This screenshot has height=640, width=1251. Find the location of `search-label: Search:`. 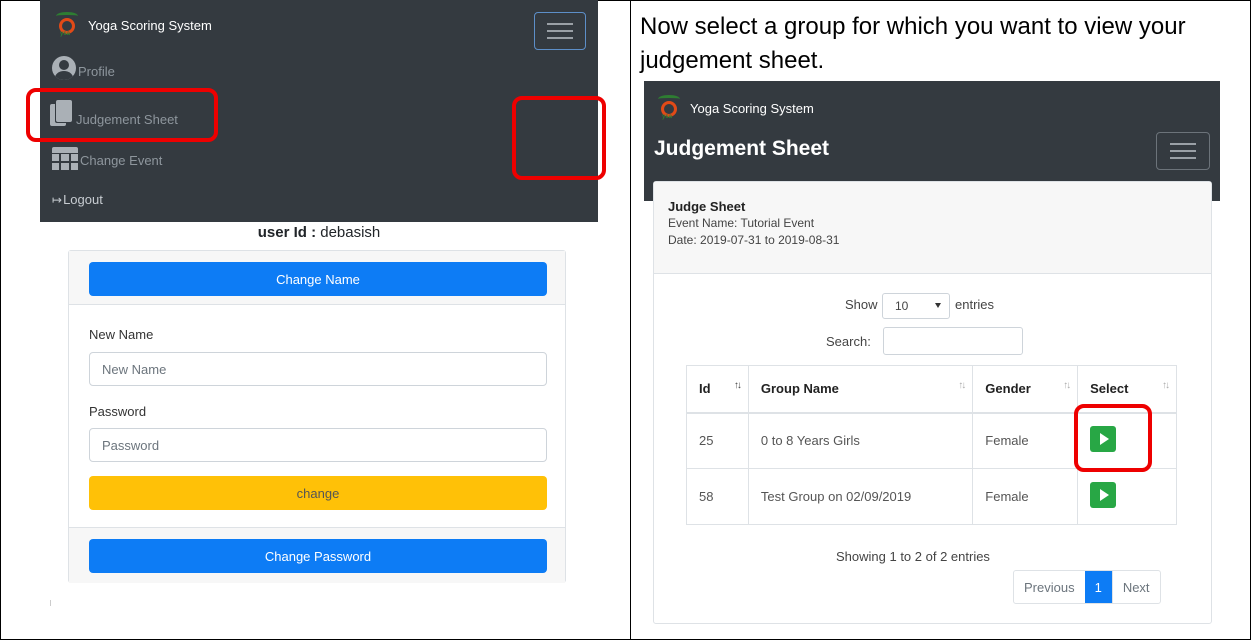

search-label: Search: is located at coordinates (848, 341).